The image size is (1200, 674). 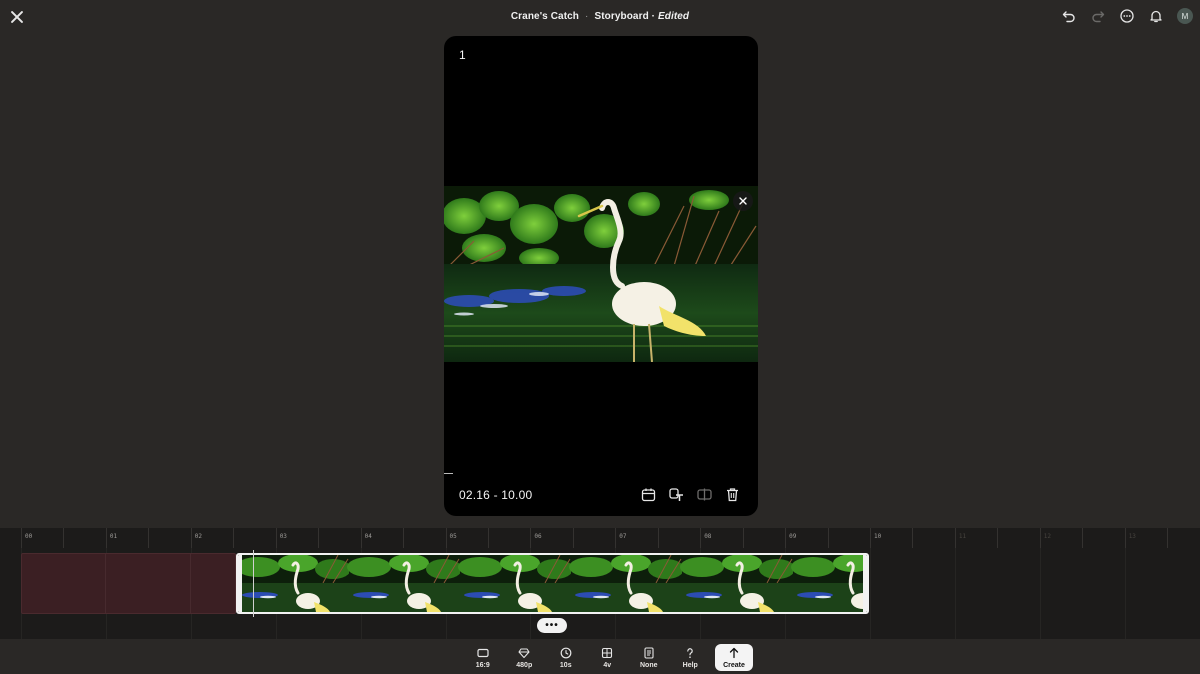 What do you see at coordinates (673, 16) in the screenshot?
I see `edit-status: Edited` at bounding box center [673, 16].